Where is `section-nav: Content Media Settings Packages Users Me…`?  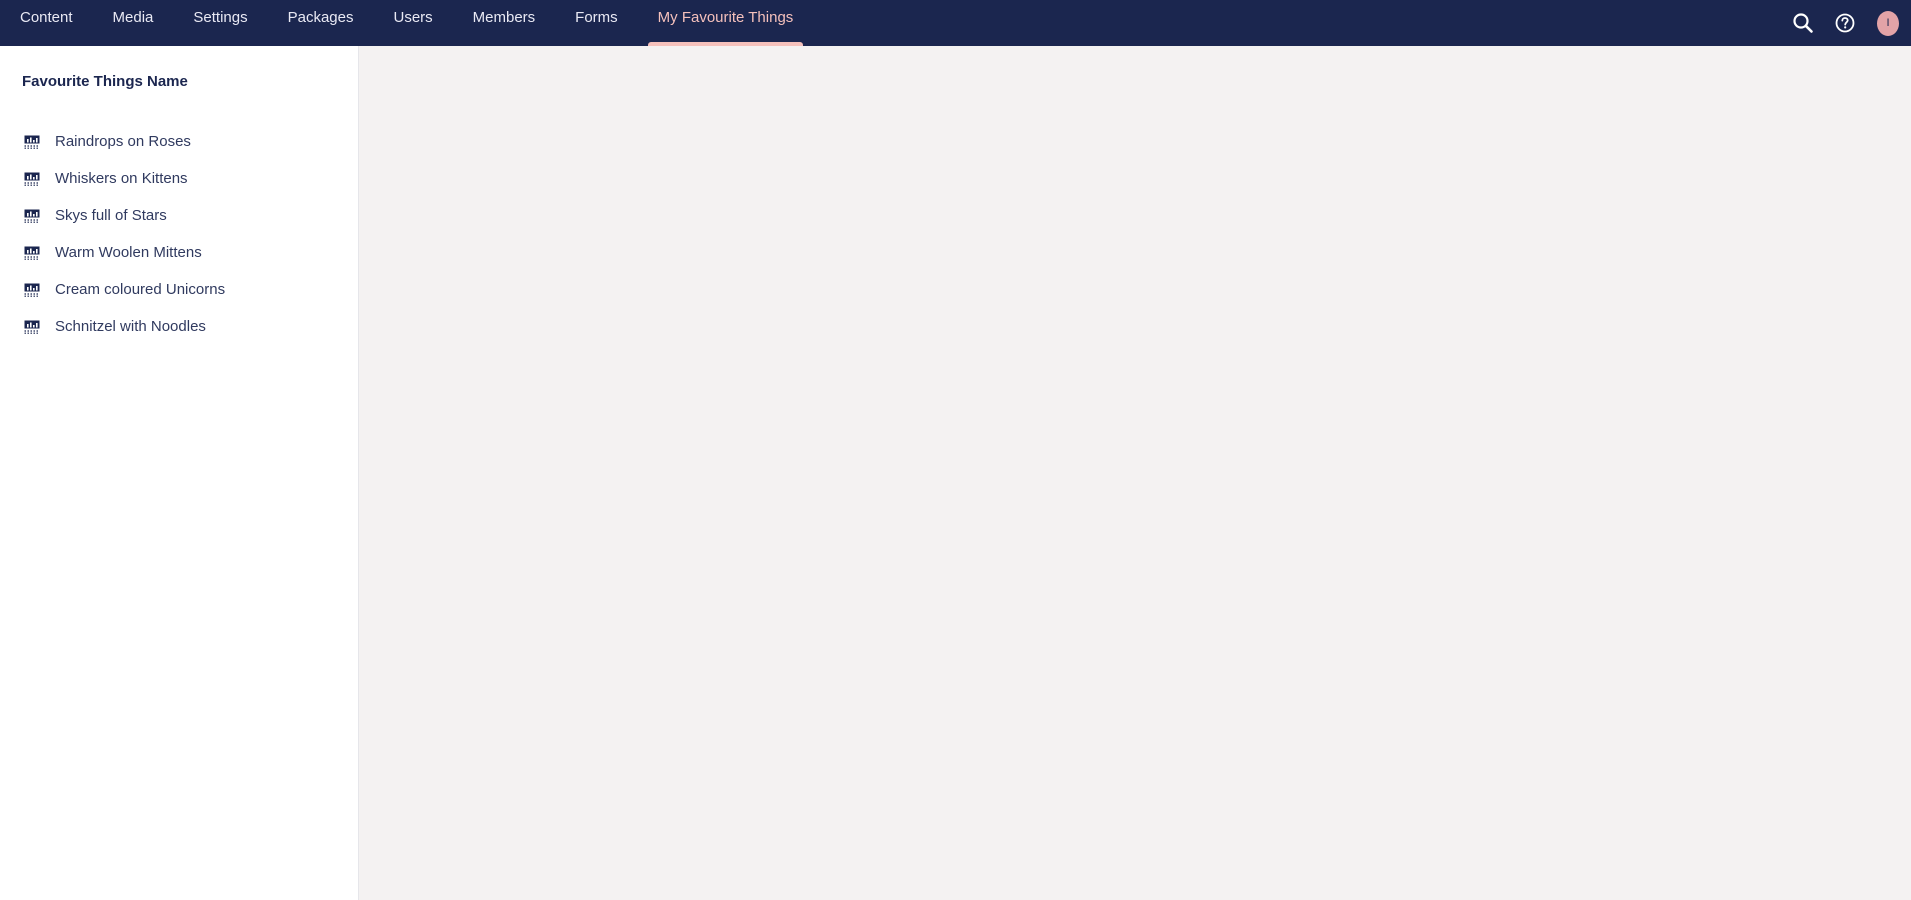
section-nav: Content Media Settings Packages Users Me… is located at coordinates (401, 23).